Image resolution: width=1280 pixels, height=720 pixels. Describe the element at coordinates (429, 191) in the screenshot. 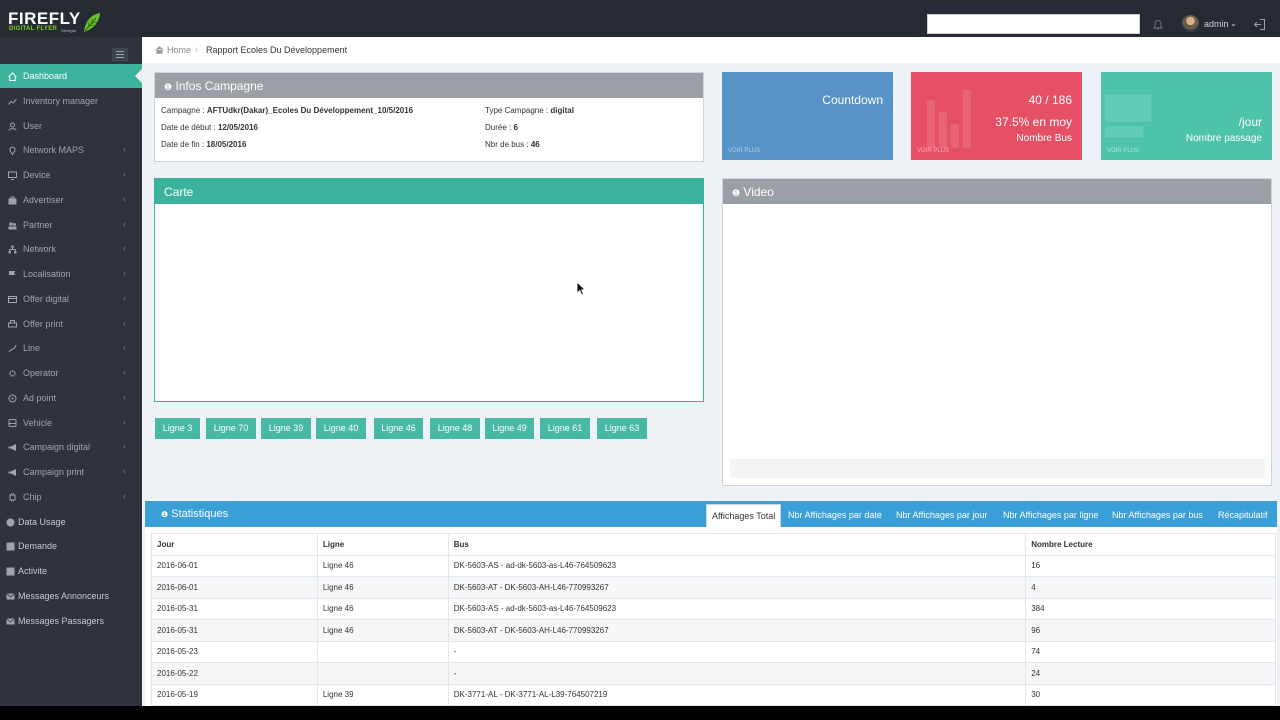

I see `carte-header: Carte` at that location.